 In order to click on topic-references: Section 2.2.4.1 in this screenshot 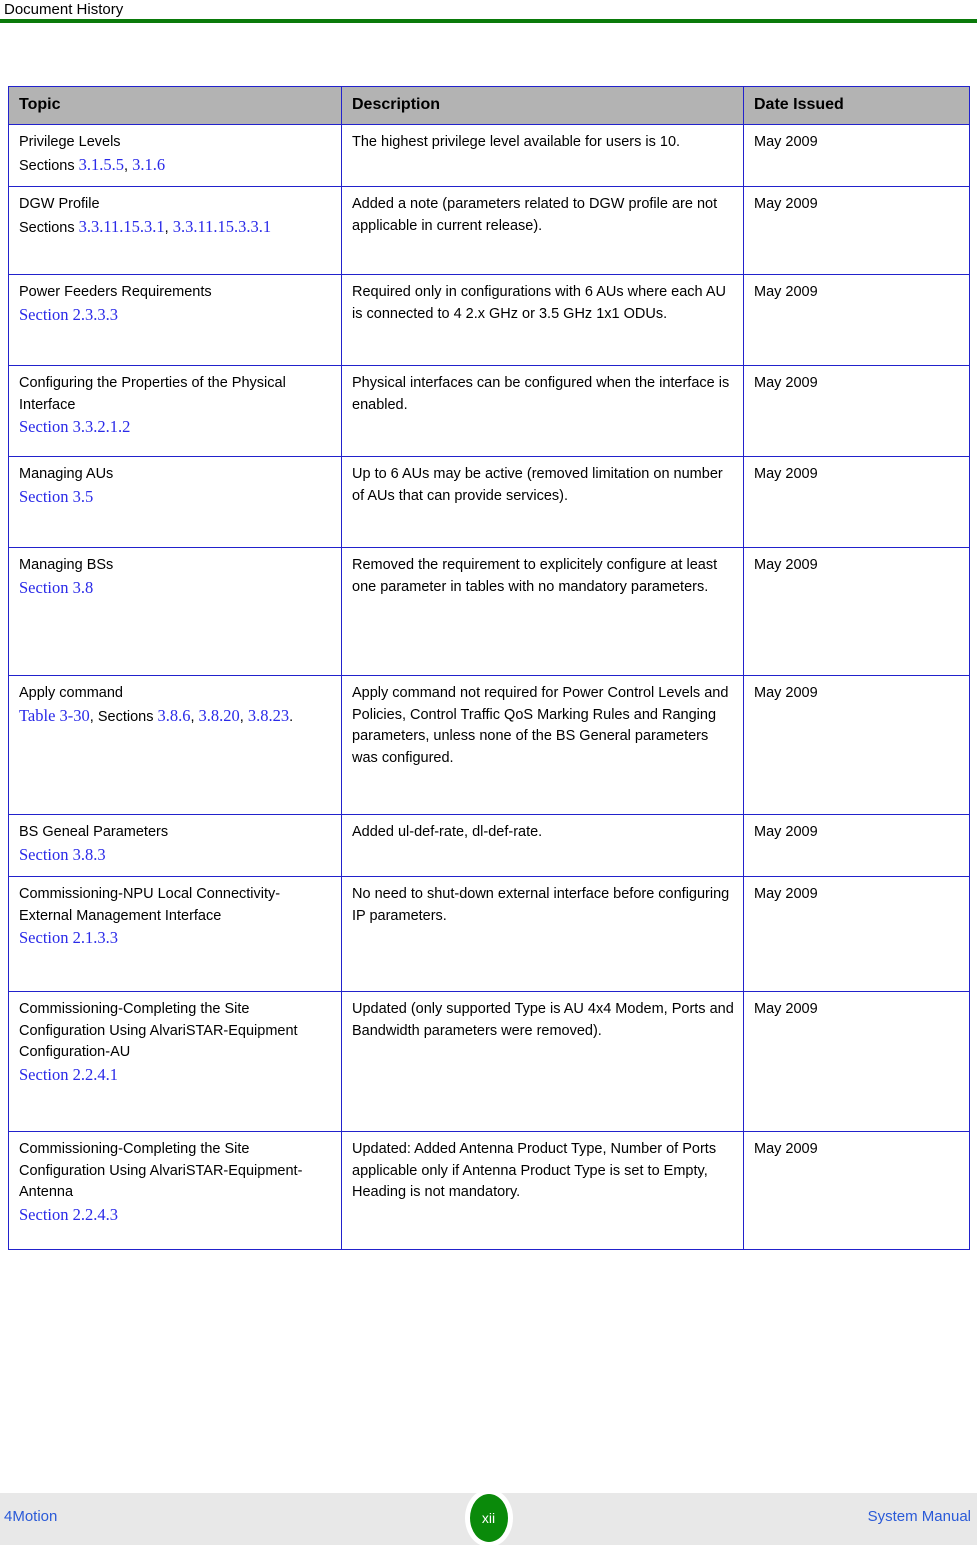, I will do `click(175, 1076)`.